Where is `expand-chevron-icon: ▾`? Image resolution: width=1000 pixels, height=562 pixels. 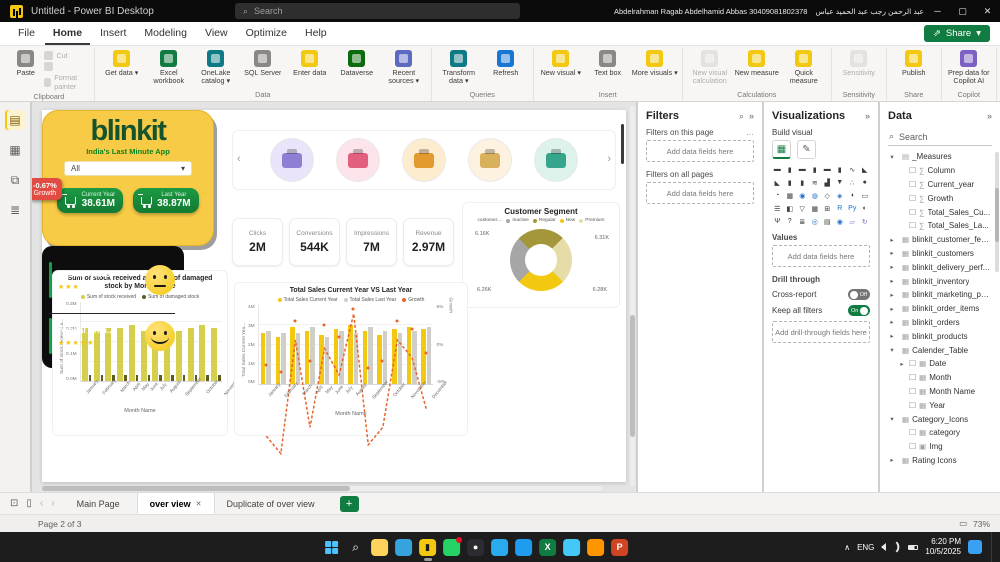
expand-chevron-icon: ▾ is located at coordinates (892, 157).